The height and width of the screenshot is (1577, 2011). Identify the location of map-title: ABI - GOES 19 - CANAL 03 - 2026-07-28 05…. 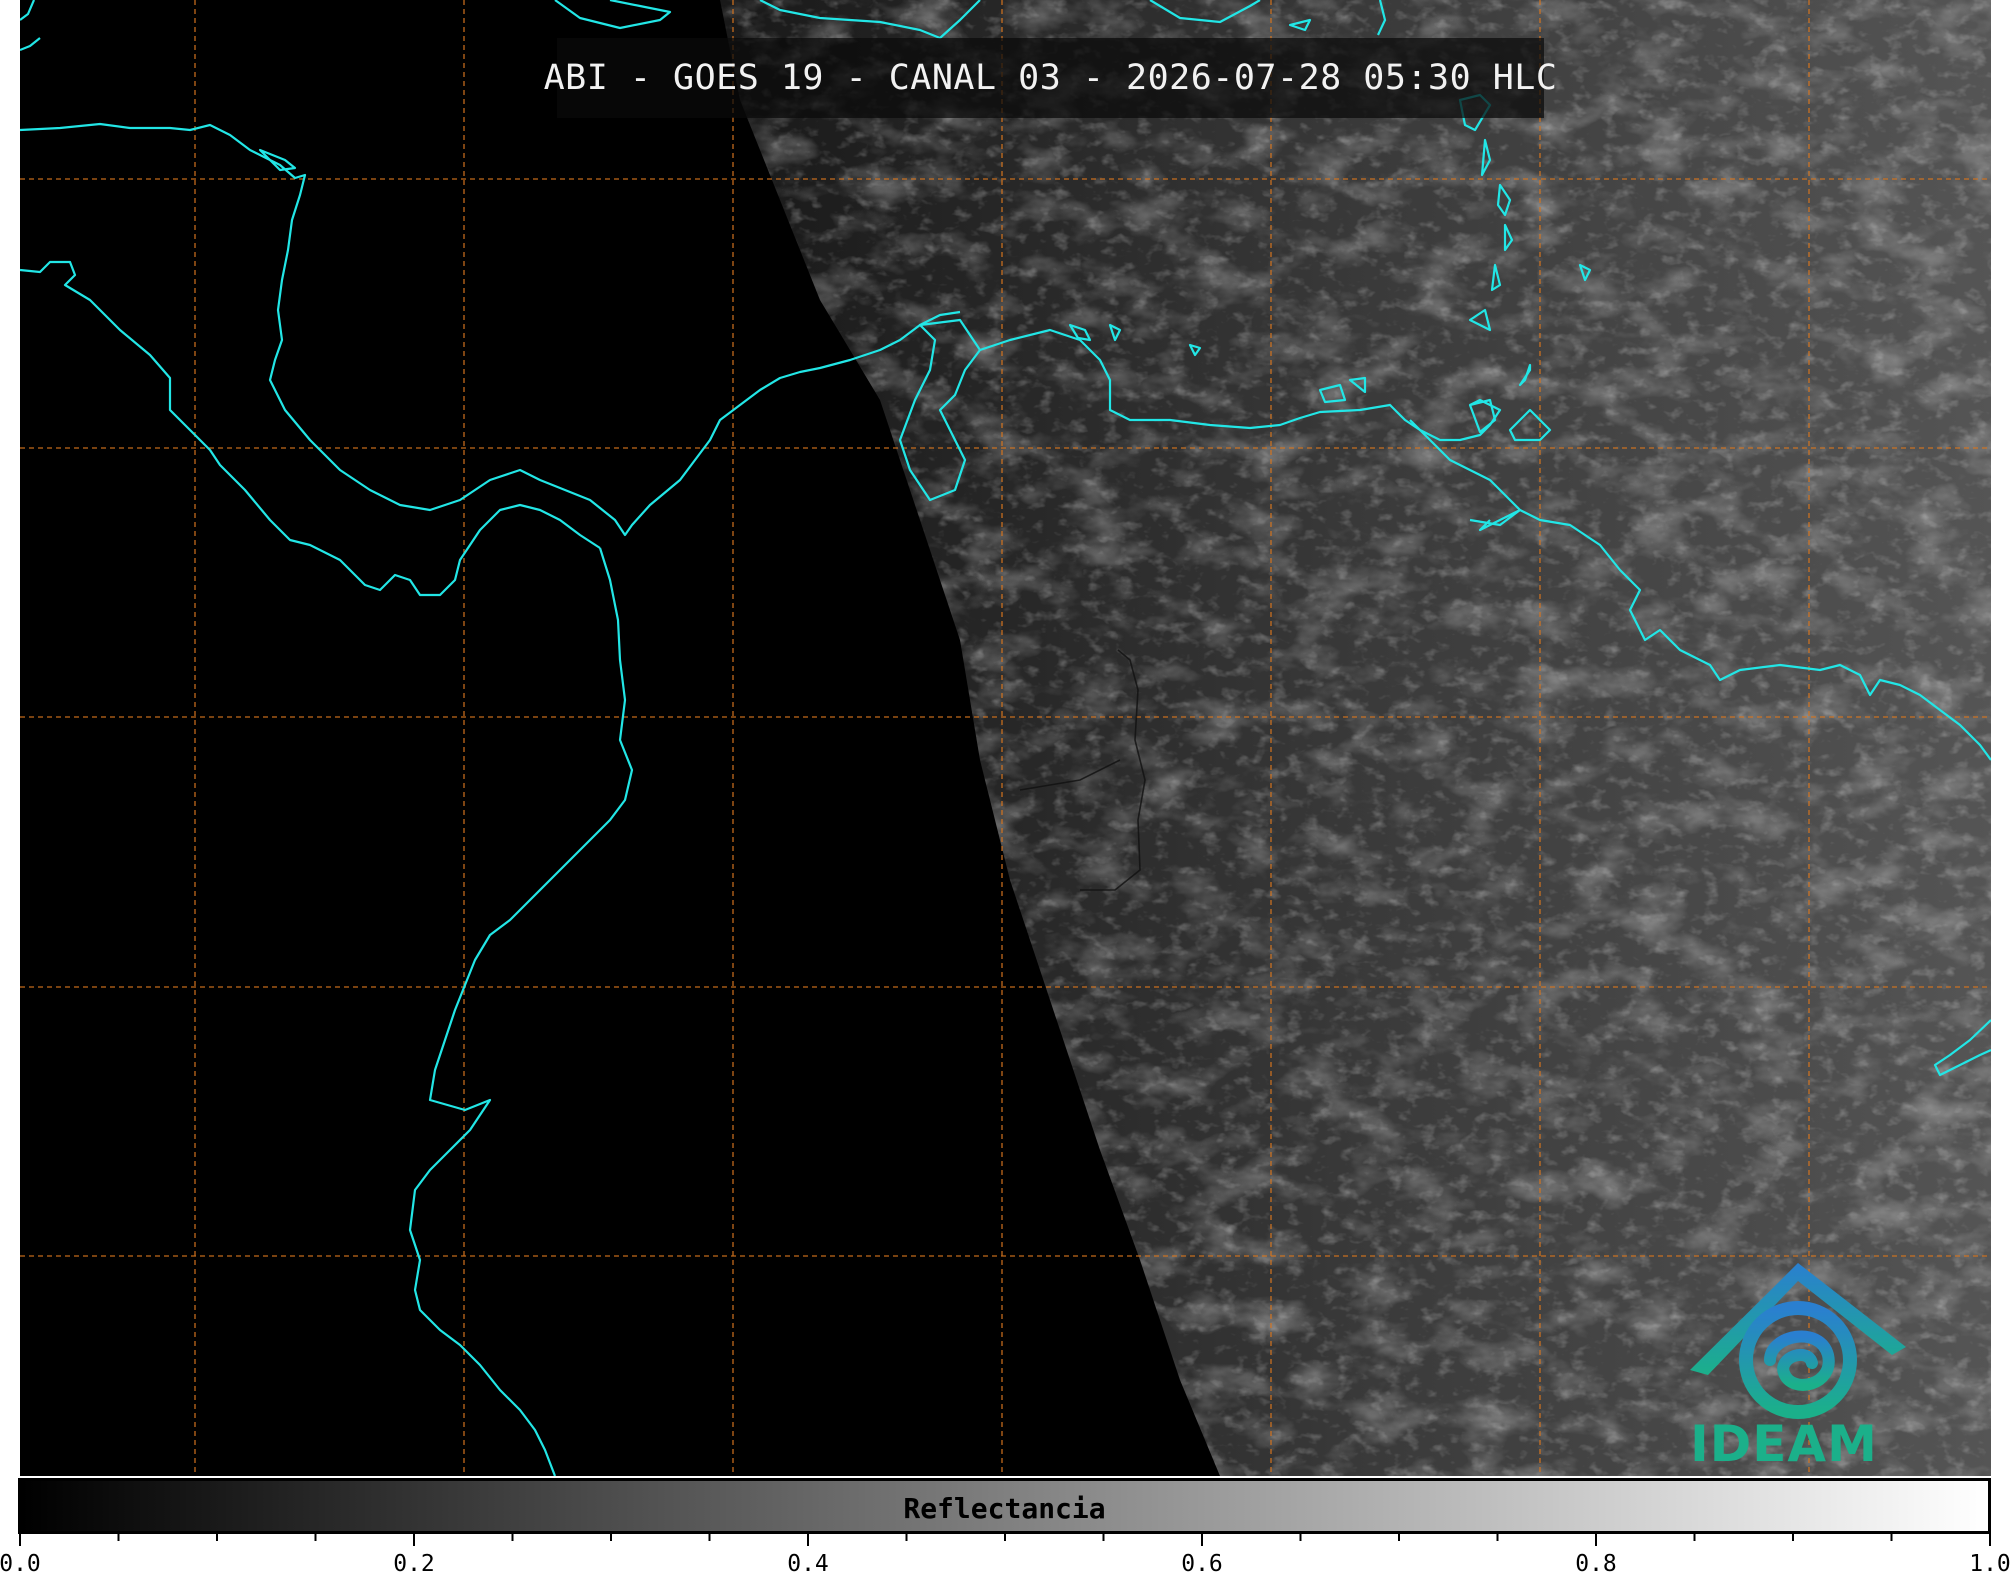
(1050, 78).